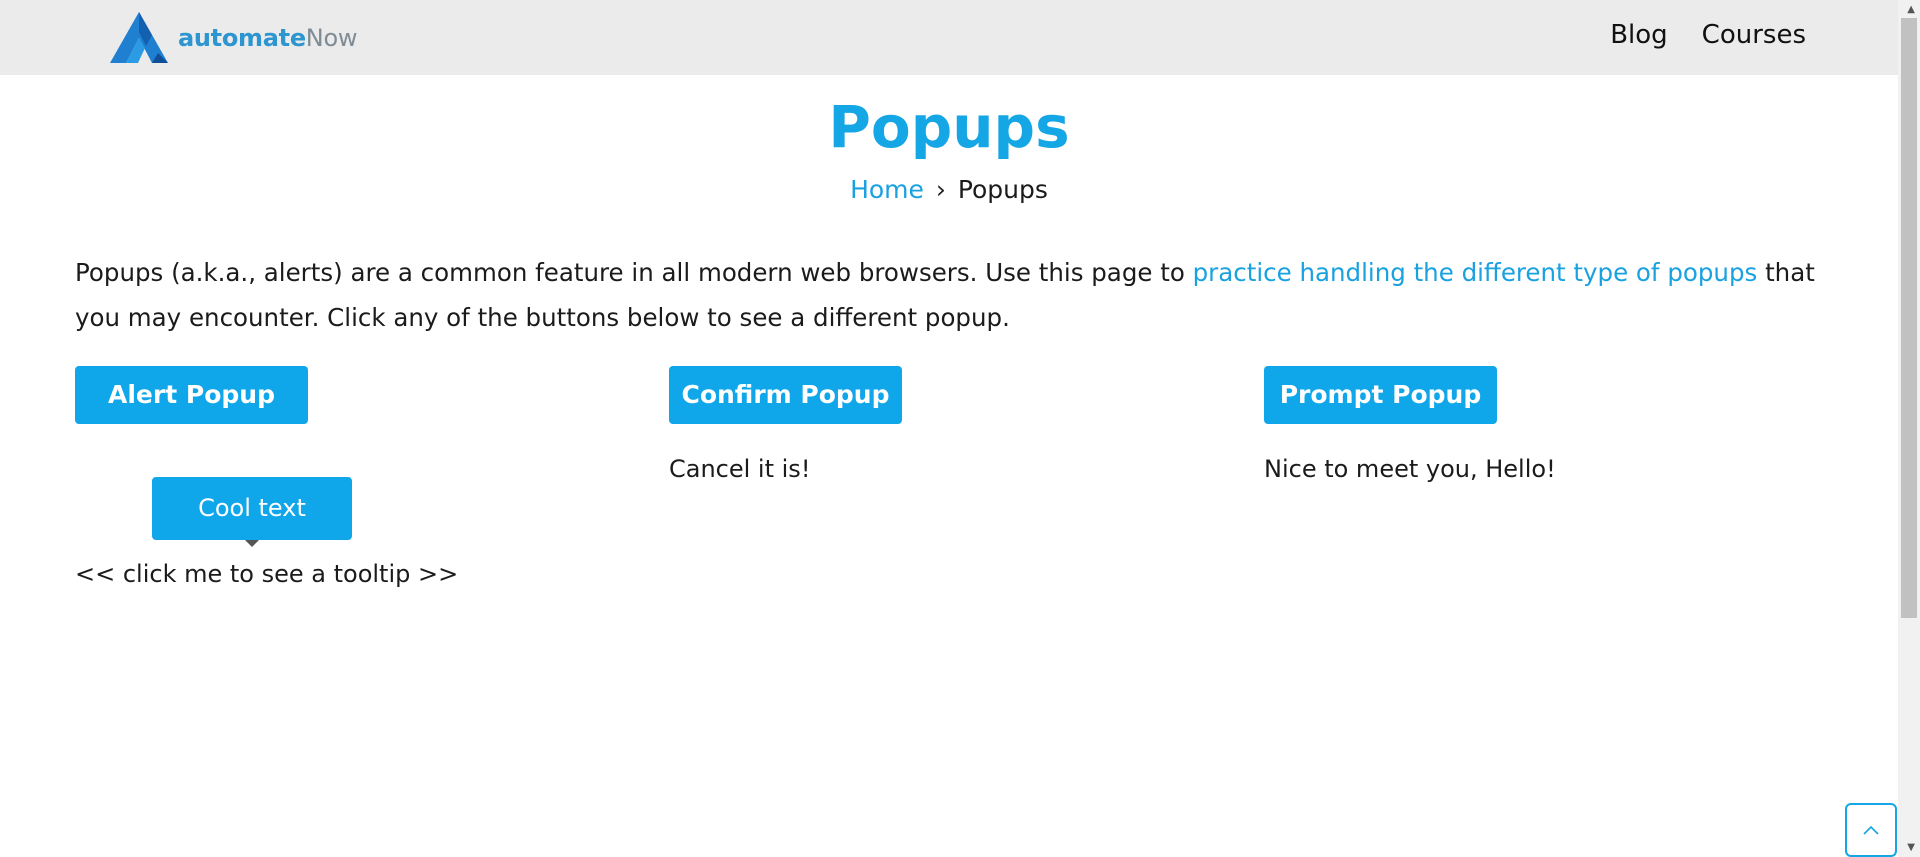 The width and height of the screenshot is (1920, 857). Describe the element at coordinates (949, 127) in the screenshot. I see `page-title: Popups` at that location.